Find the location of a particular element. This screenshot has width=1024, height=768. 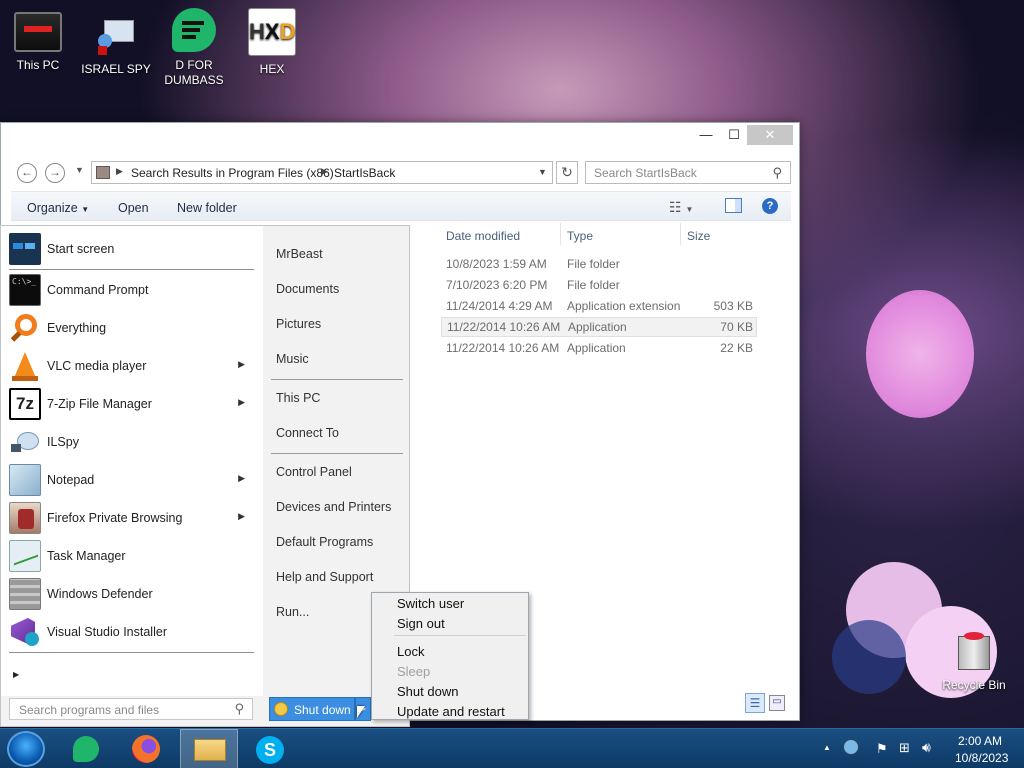

chevron-down-icon: ▼ is located at coordinates (85, 209).